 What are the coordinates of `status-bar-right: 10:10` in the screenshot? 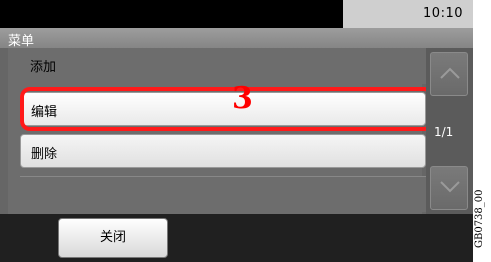 It's located at (408, 14).